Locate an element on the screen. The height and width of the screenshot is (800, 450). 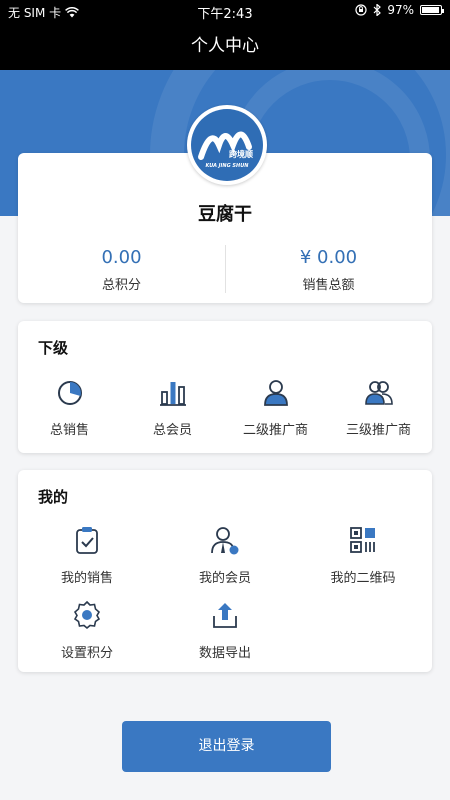
battery-fill is located at coordinates (431, 10).